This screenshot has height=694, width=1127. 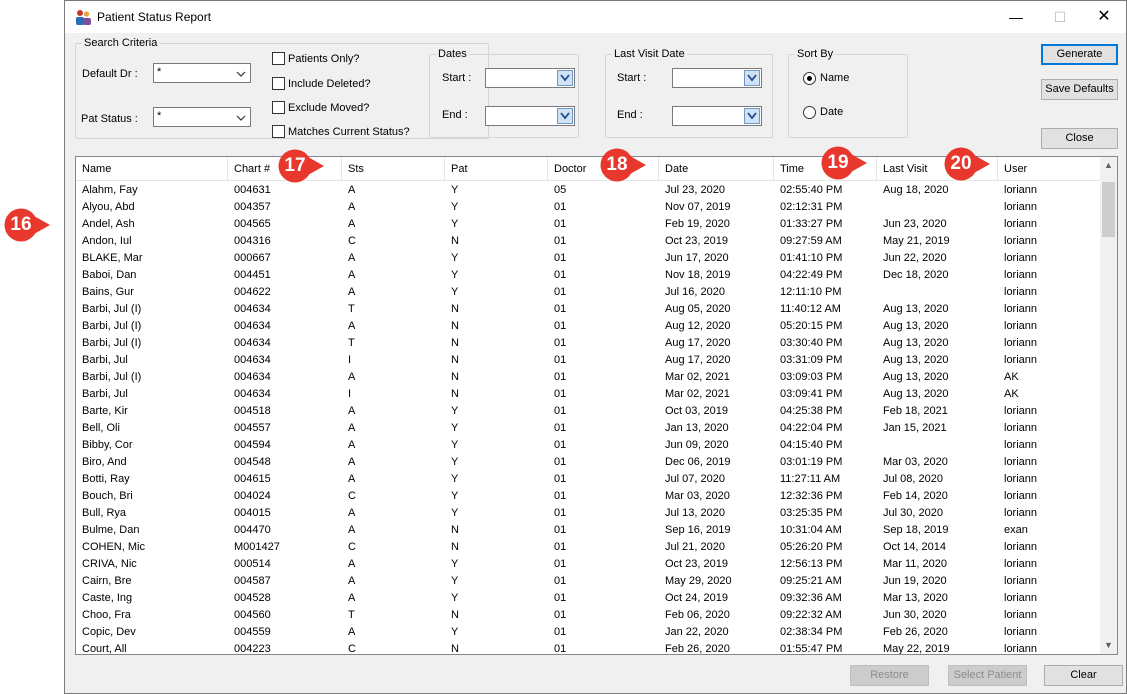 What do you see at coordinates (717, 116) in the screenshot?
I see `last-visit-end-picker` at bounding box center [717, 116].